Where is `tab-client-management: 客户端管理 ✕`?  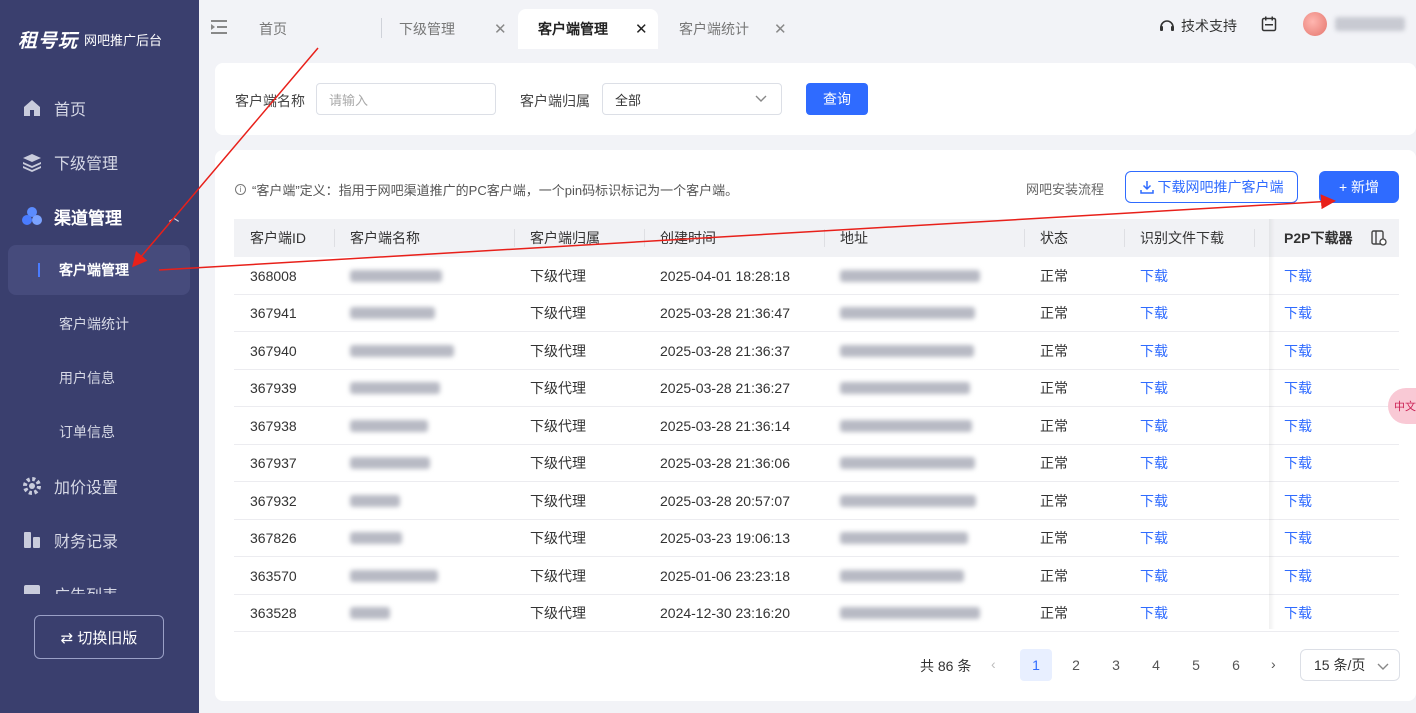 tab-client-management: 客户端管理 ✕ is located at coordinates (588, 29).